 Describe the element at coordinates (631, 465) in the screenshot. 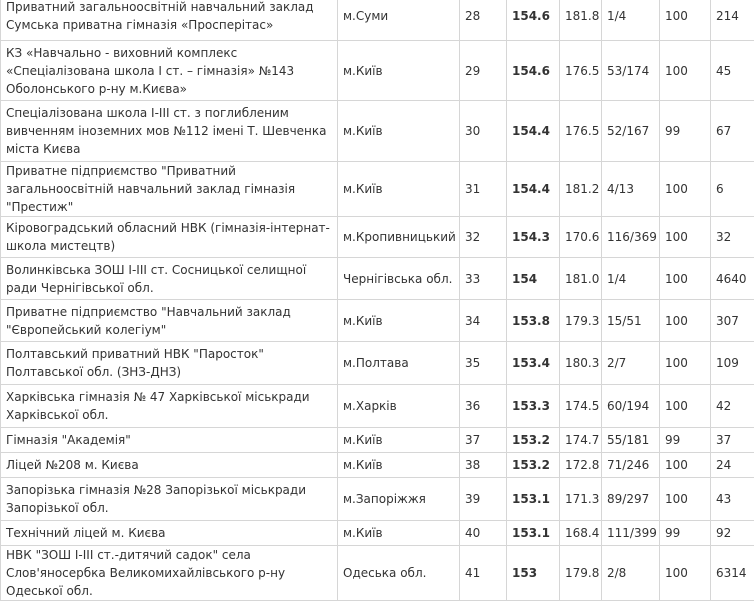

I see `ratio-cell: 71/246` at that location.